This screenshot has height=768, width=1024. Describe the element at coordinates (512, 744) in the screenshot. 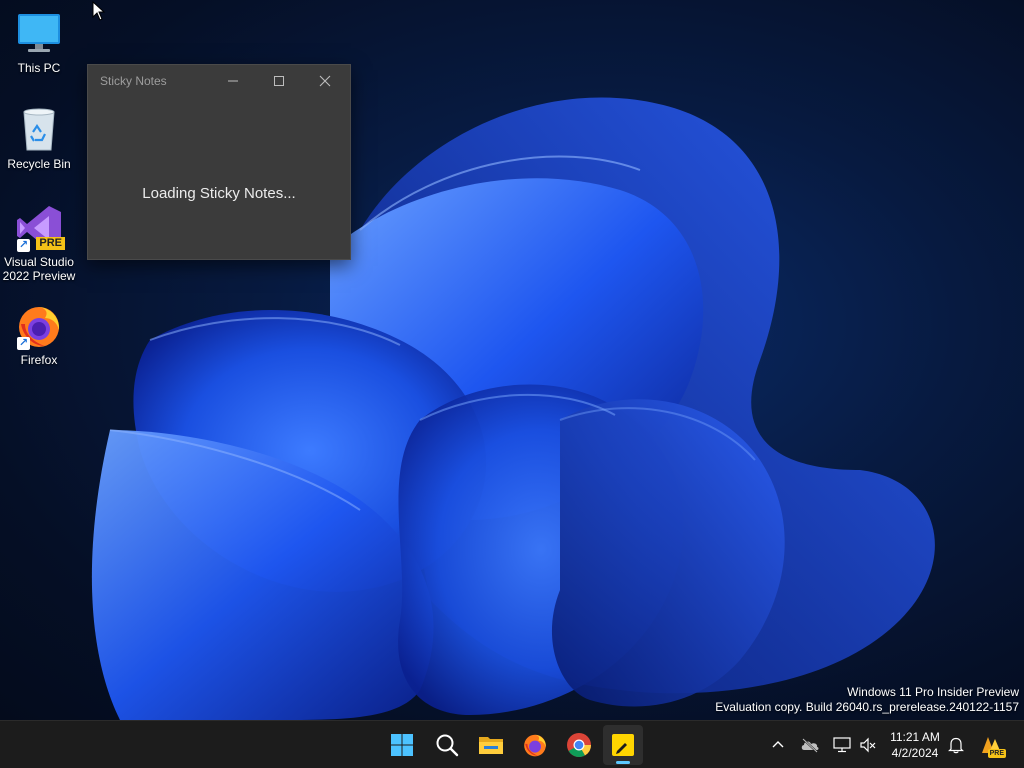

I see `taskbar: 11:21 AM 4/2/2024 PRE` at that location.